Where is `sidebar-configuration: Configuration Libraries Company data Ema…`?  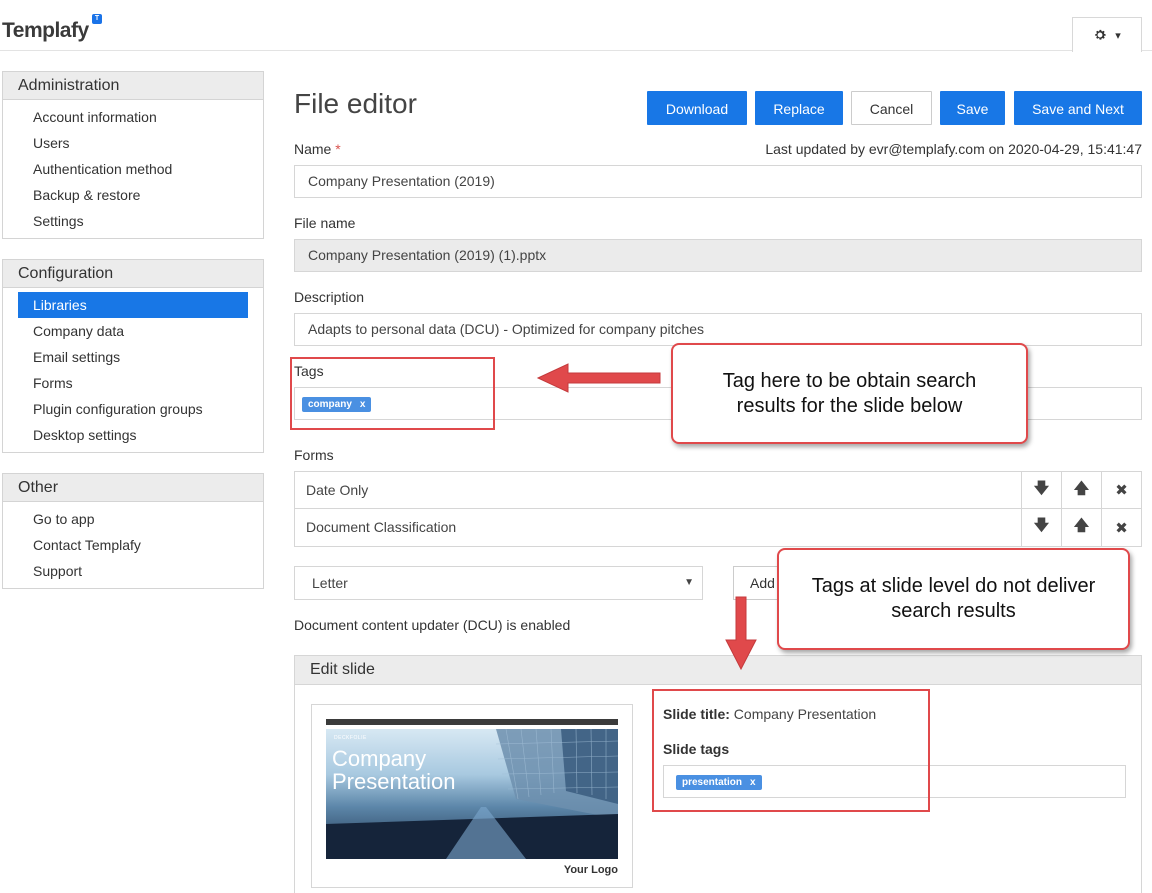 sidebar-configuration: Configuration Libraries Company data Ema… is located at coordinates (133, 356).